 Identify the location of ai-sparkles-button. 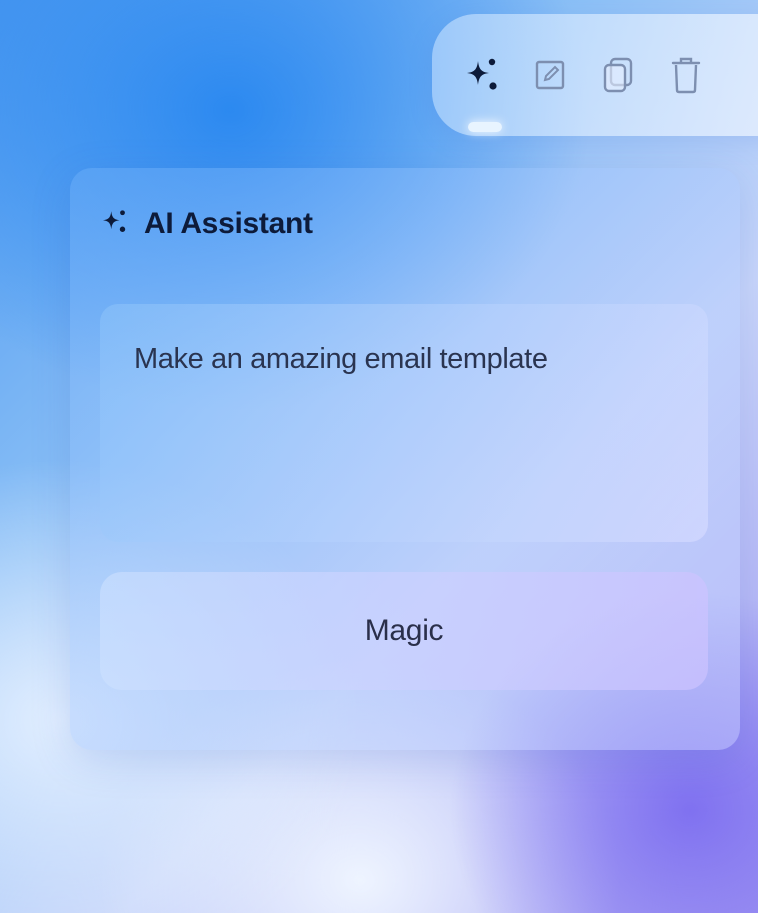
(482, 75).